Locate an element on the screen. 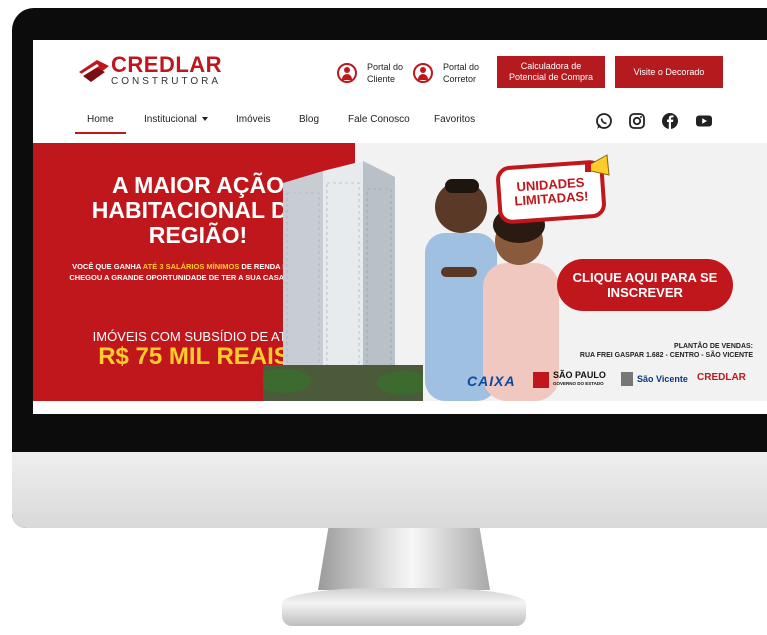 The image size is (767, 635). portal-cliente-label: Portal do Cliente is located at coordinates (385, 73).